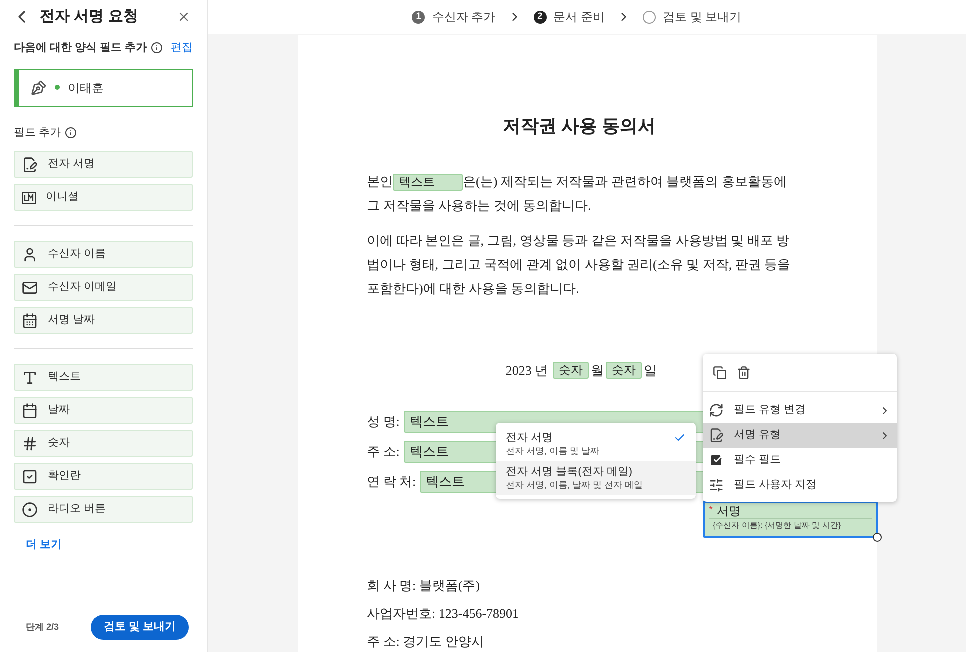  Describe the element at coordinates (716, 410) in the screenshot. I see `refresh-icon` at that location.